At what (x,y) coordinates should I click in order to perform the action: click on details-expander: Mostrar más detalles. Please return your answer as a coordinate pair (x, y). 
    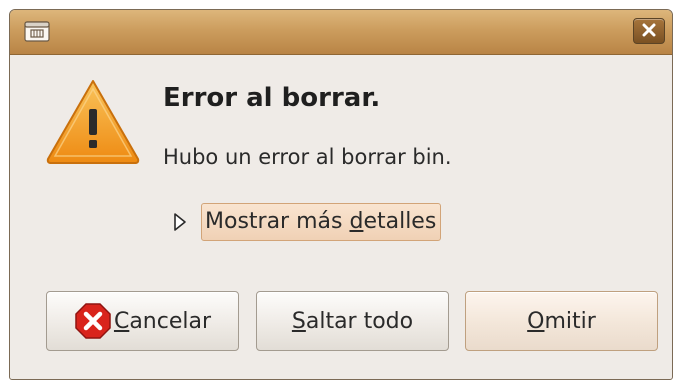
    Looking at the image, I should click on (307, 222).